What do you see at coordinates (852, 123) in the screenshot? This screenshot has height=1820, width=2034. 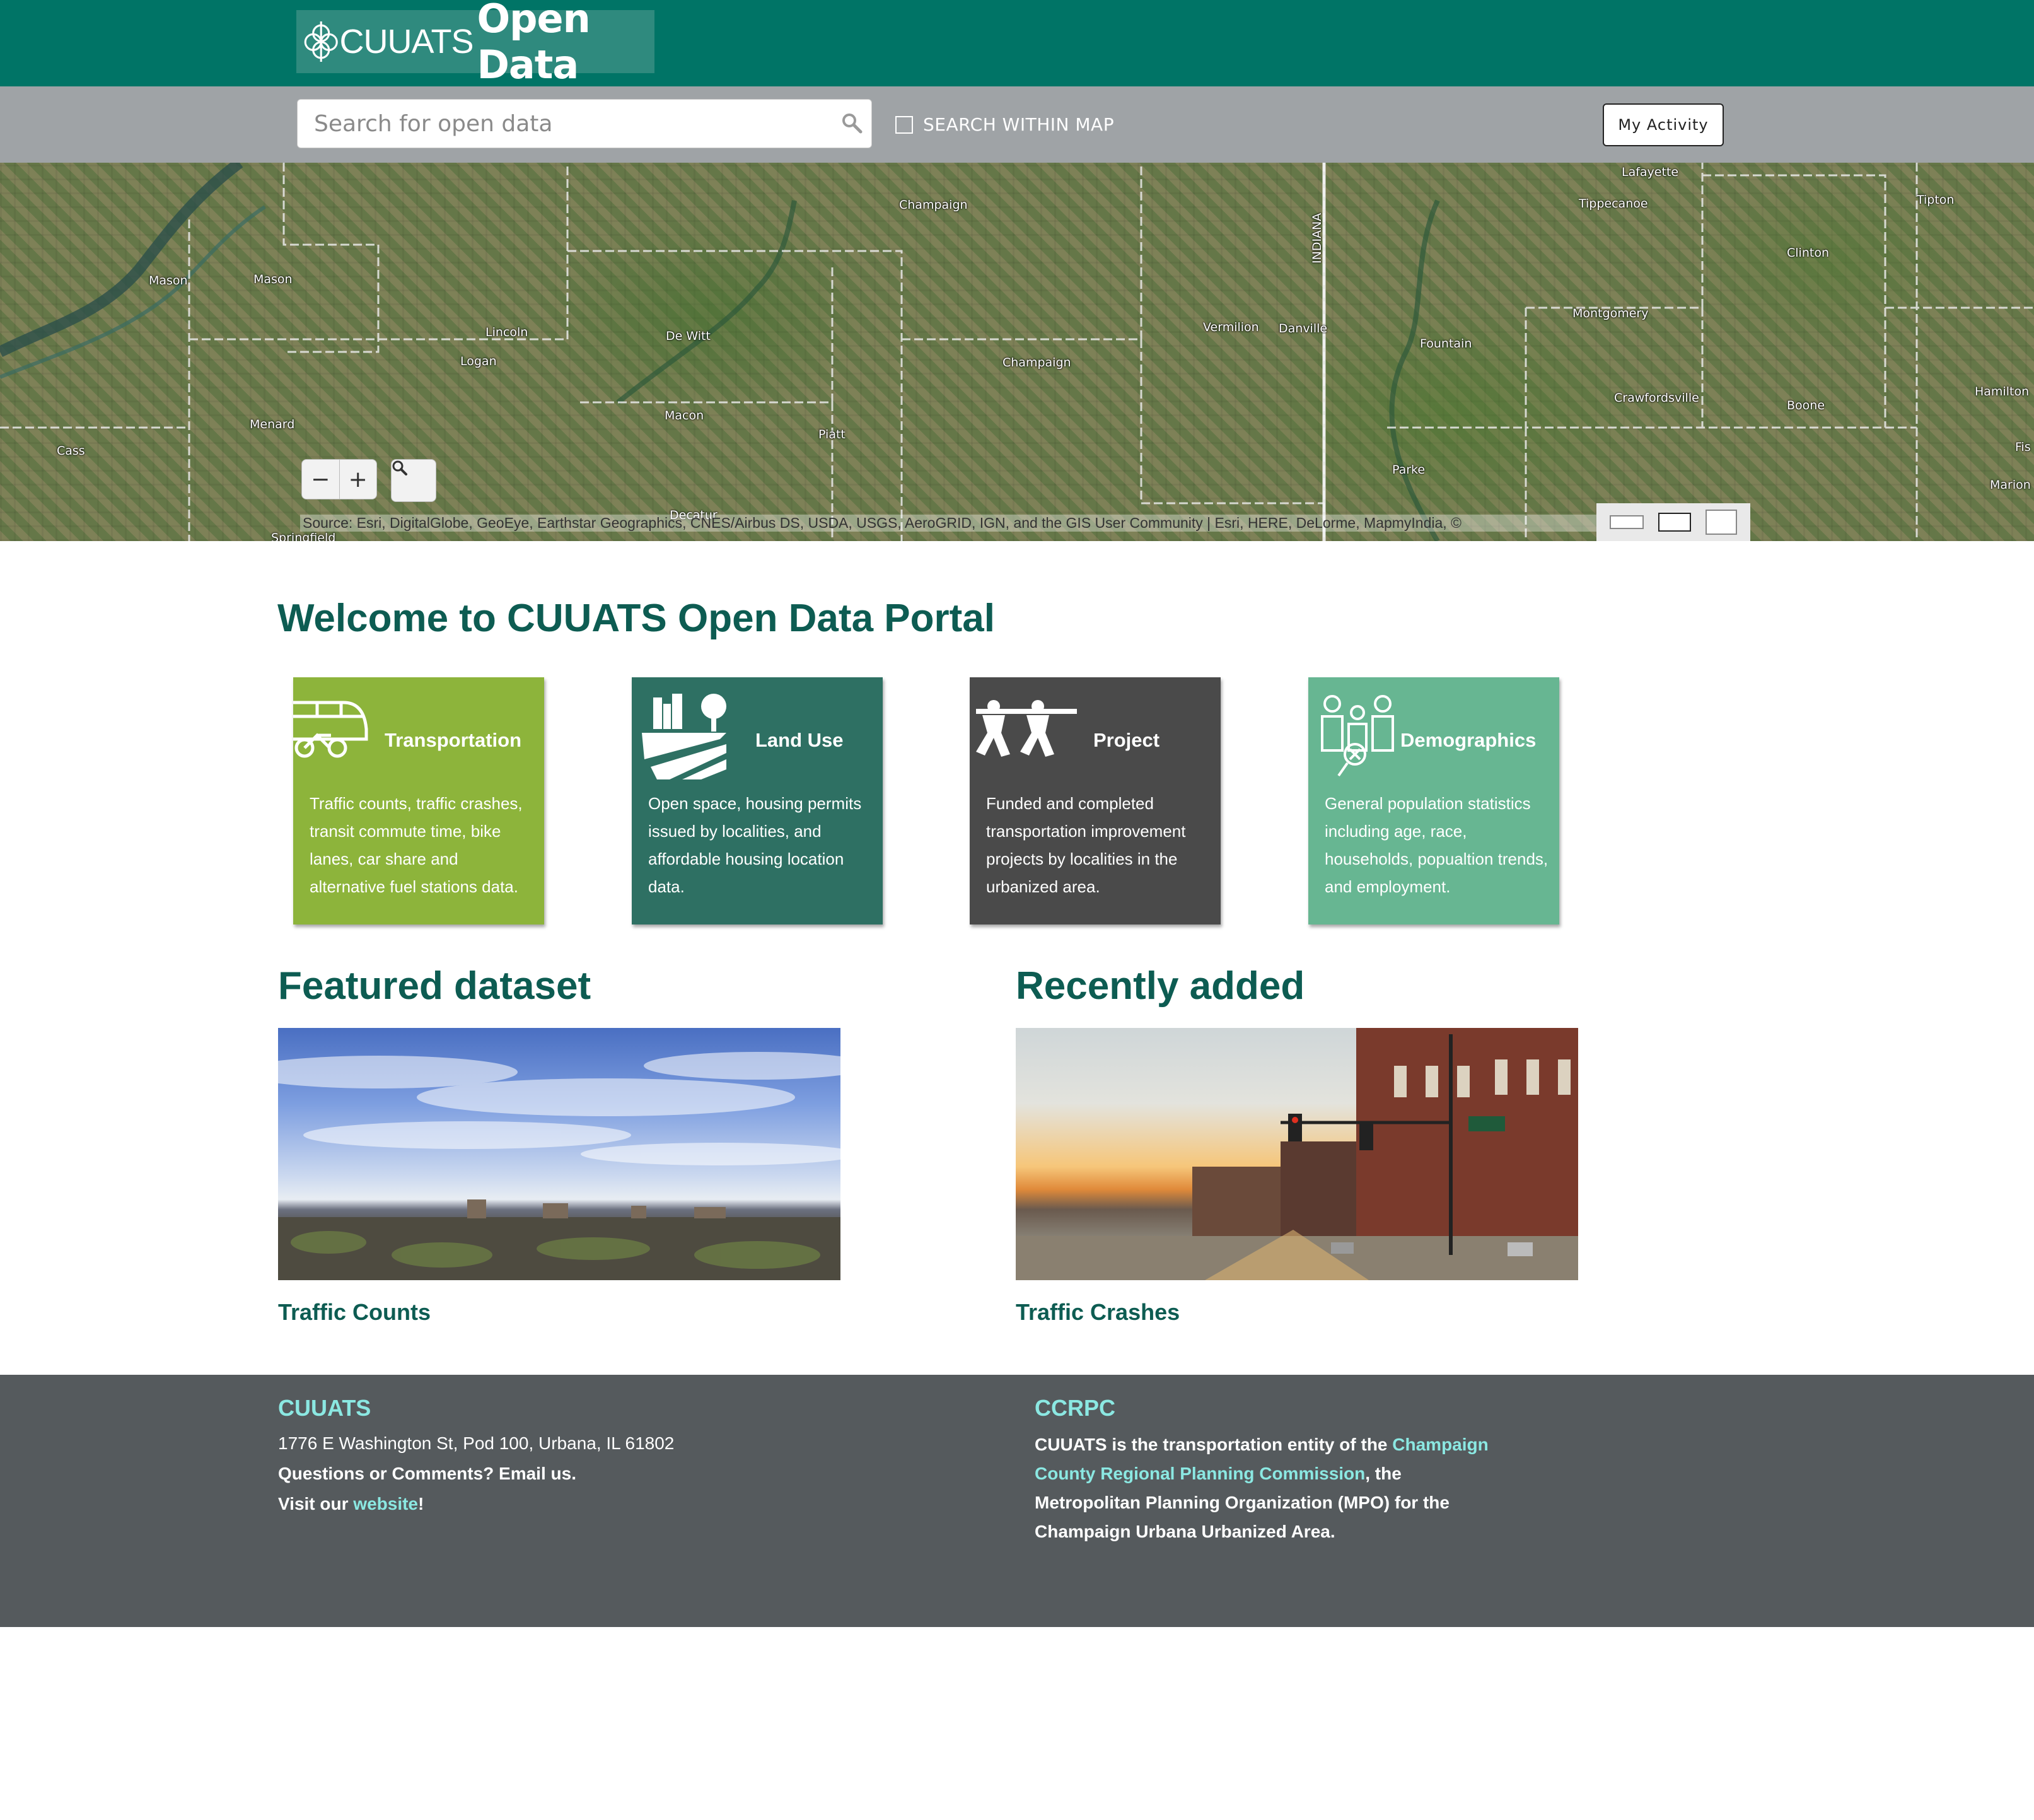 I see `search-icon` at bounding box center [852, 123].